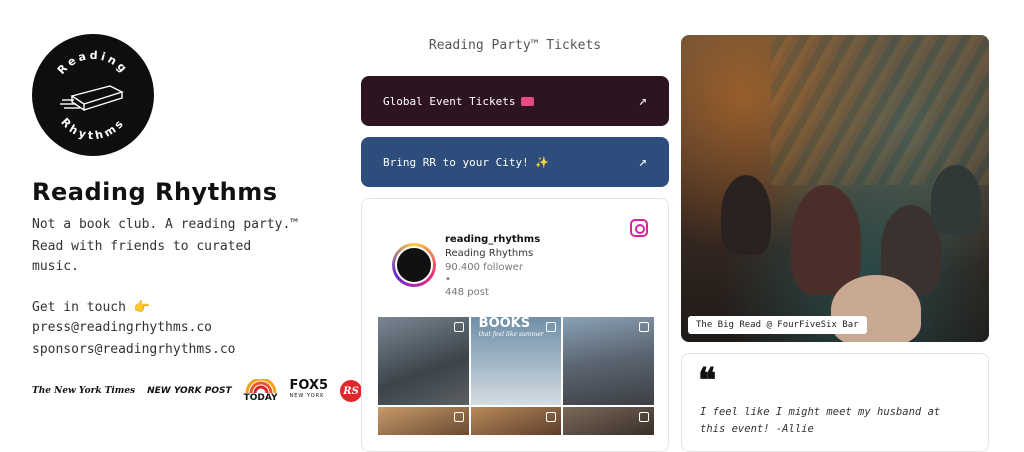 Image resolution: width=1024 pixels, height=452 pixels. What do you see at coordinates (777, 325) in the screenshot?
I see `photo-caption: The Big Read @ FourFiveSix Bar` at bounding box center [777, 325].